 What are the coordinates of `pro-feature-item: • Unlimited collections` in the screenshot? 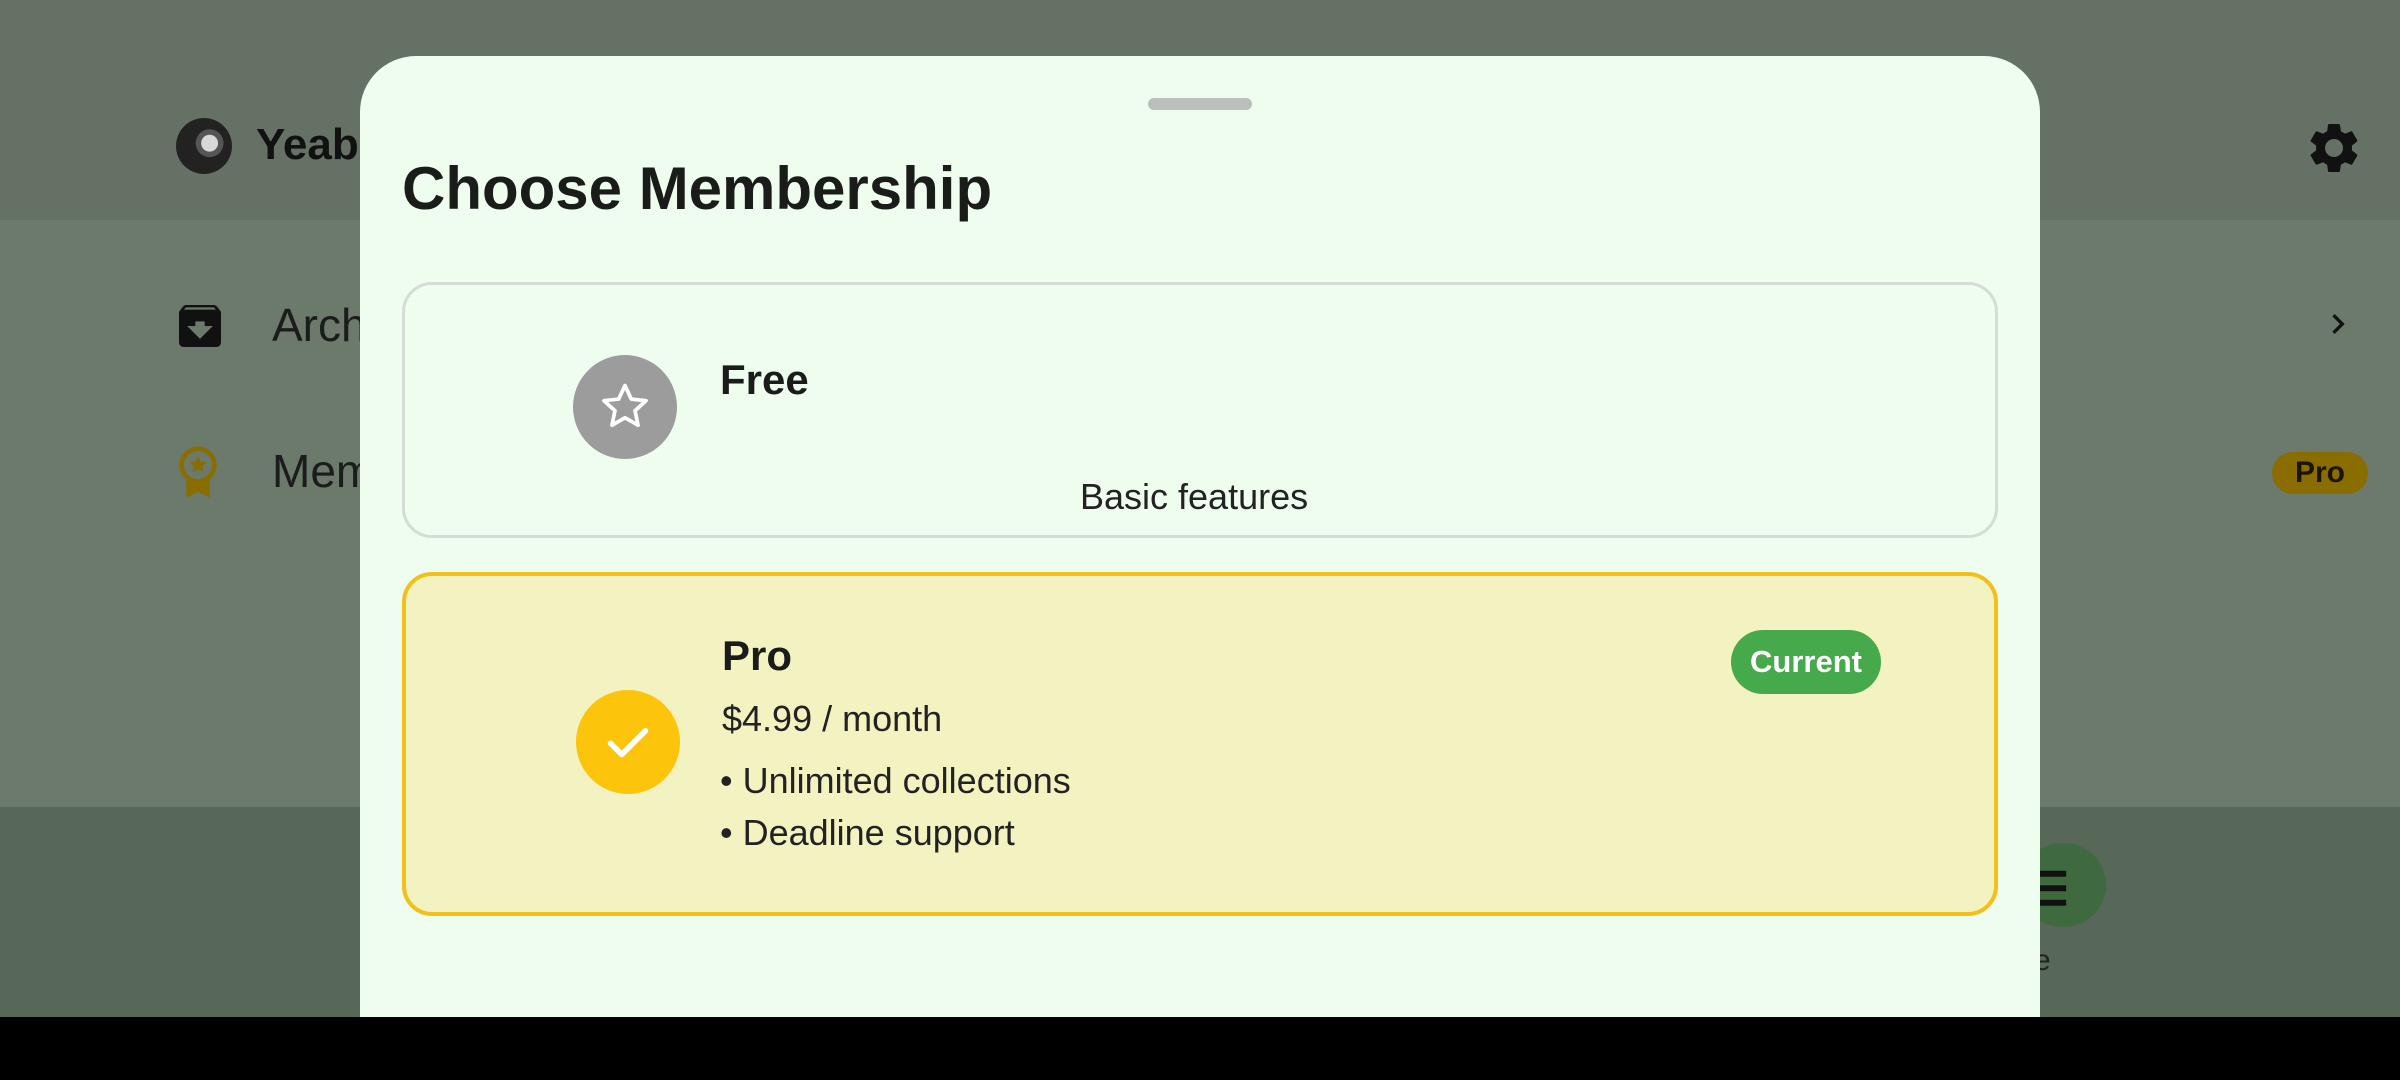 It's located at (895, 780).